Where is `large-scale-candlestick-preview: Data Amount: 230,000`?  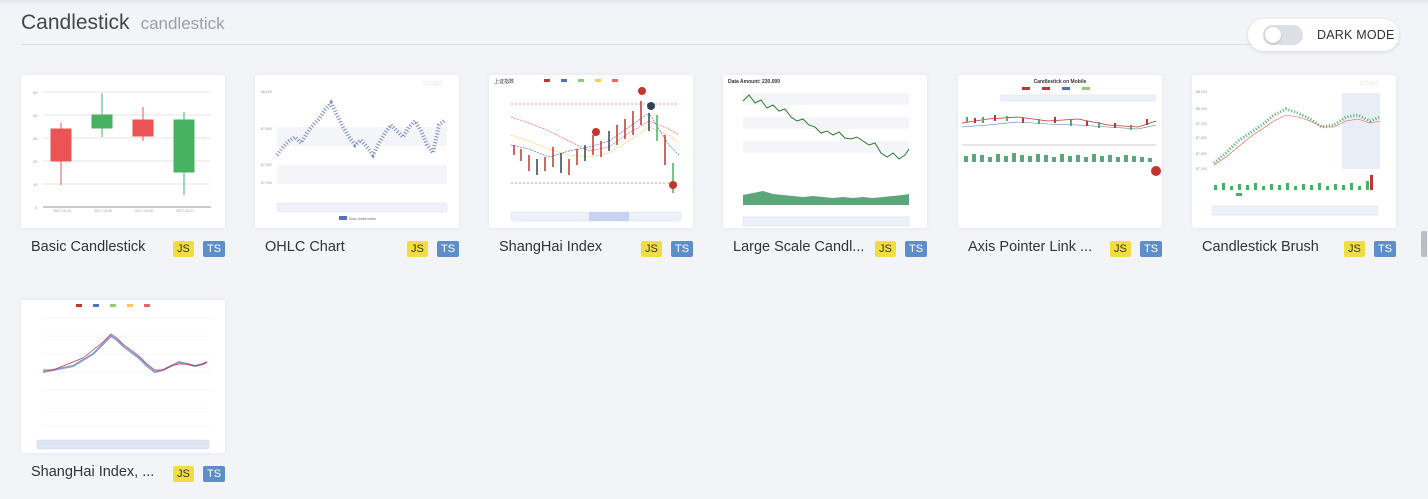 large-scale-candlestick-preview: Data Amount: 230,000 is located at coordinates (819, 153).